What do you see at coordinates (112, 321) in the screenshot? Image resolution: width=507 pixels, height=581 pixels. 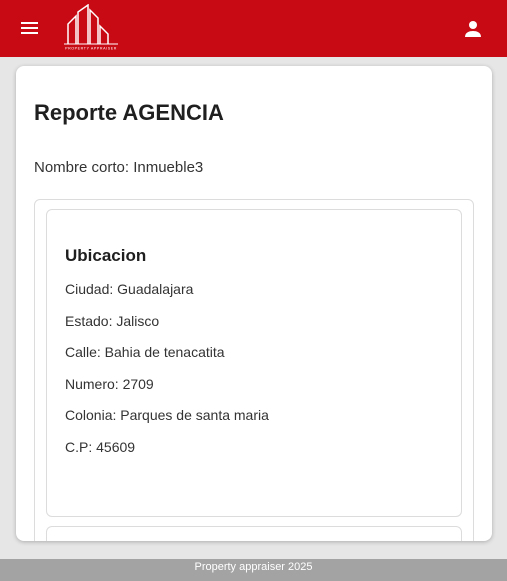 I see `field-state: Estado: Jalisco` at bounding box center [112, 321].